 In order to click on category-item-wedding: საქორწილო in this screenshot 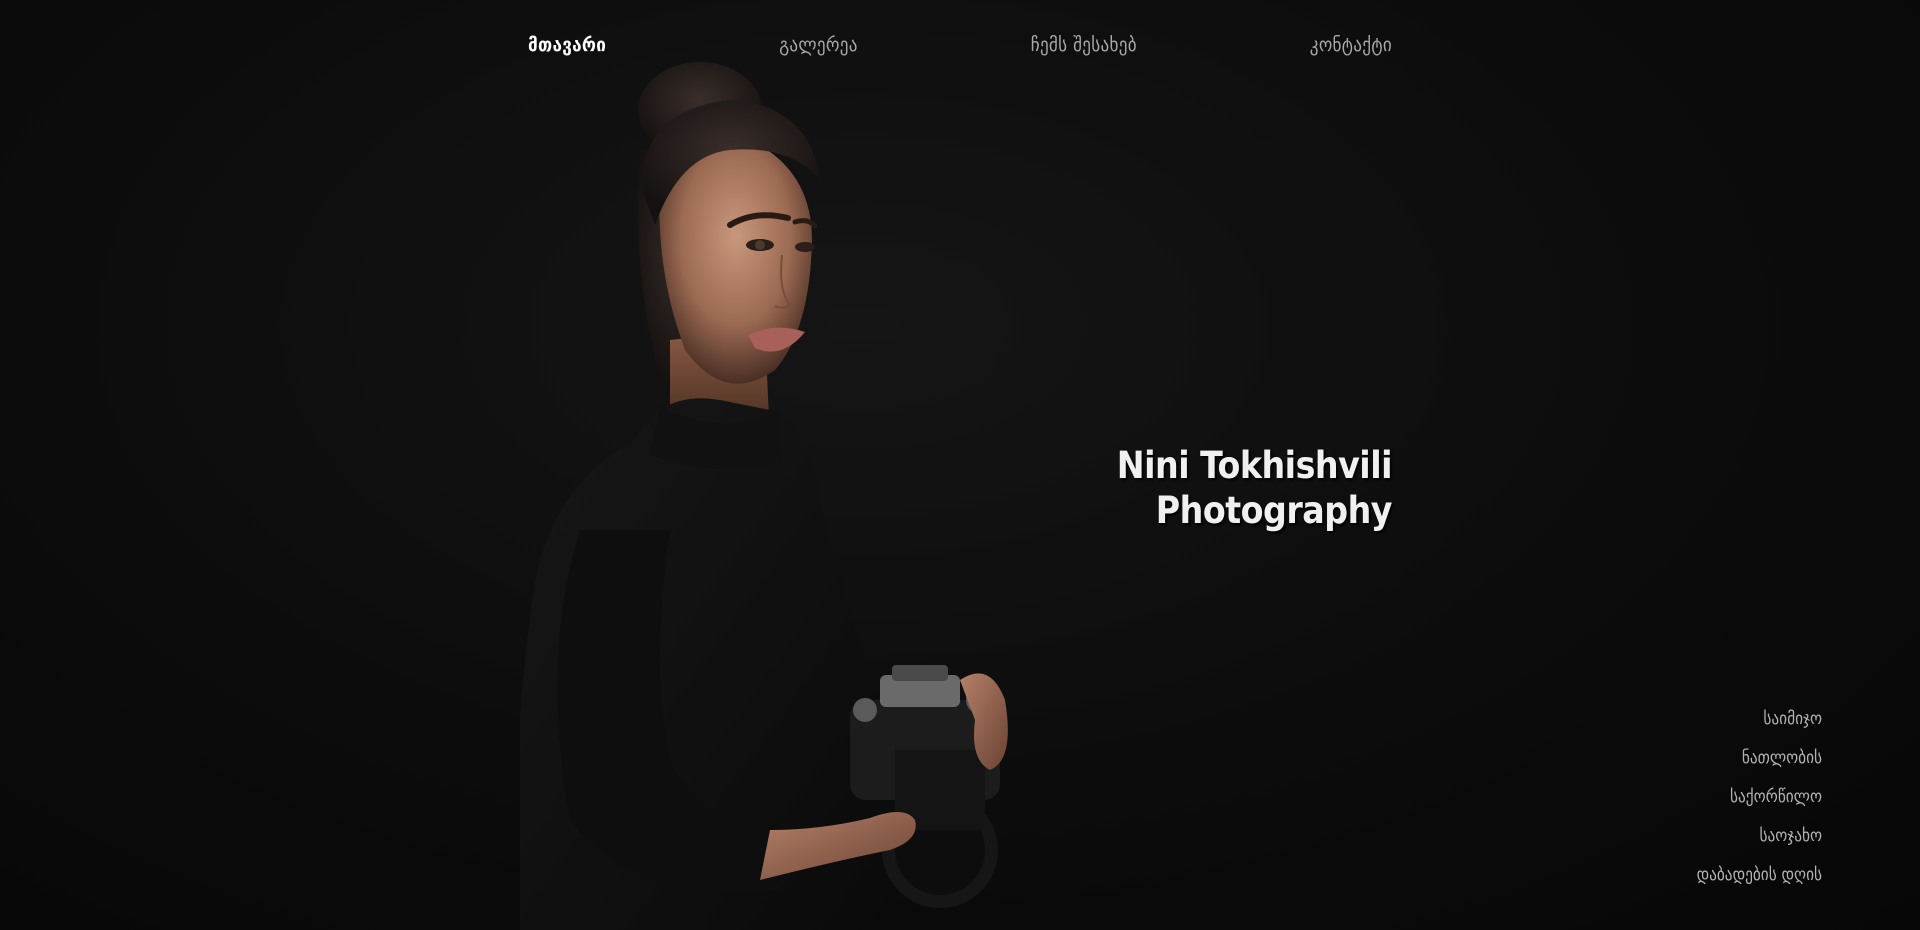, I will do `click(1759, 797)`.